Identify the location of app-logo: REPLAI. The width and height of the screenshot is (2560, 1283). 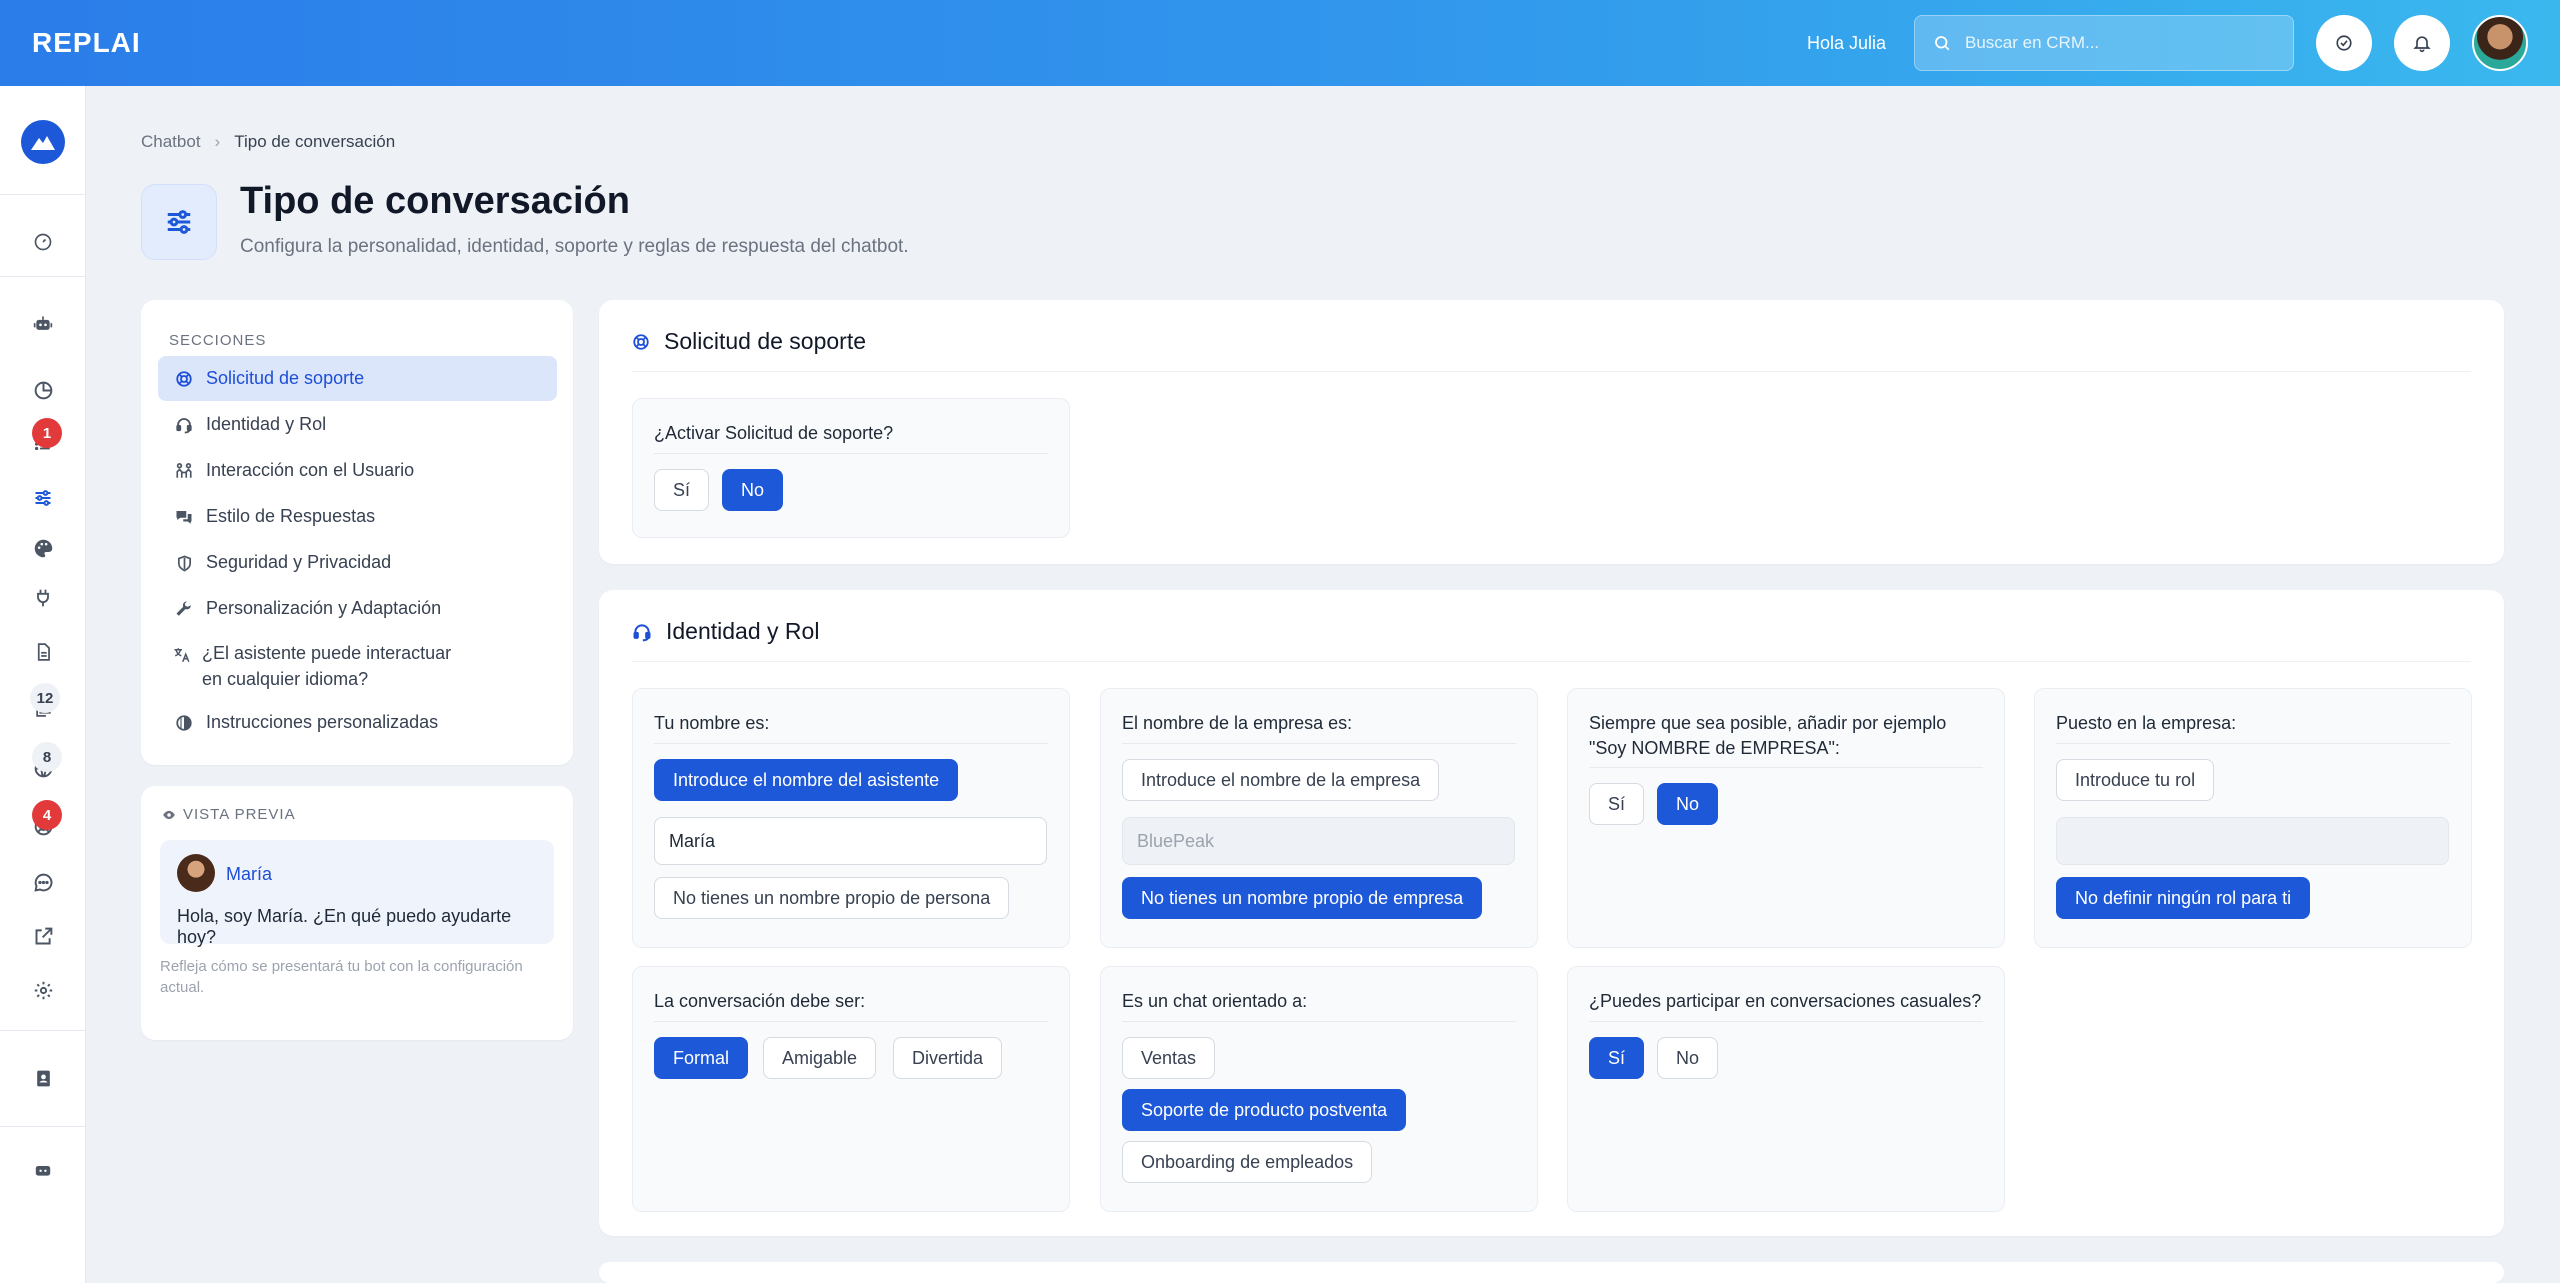
(86, 43).